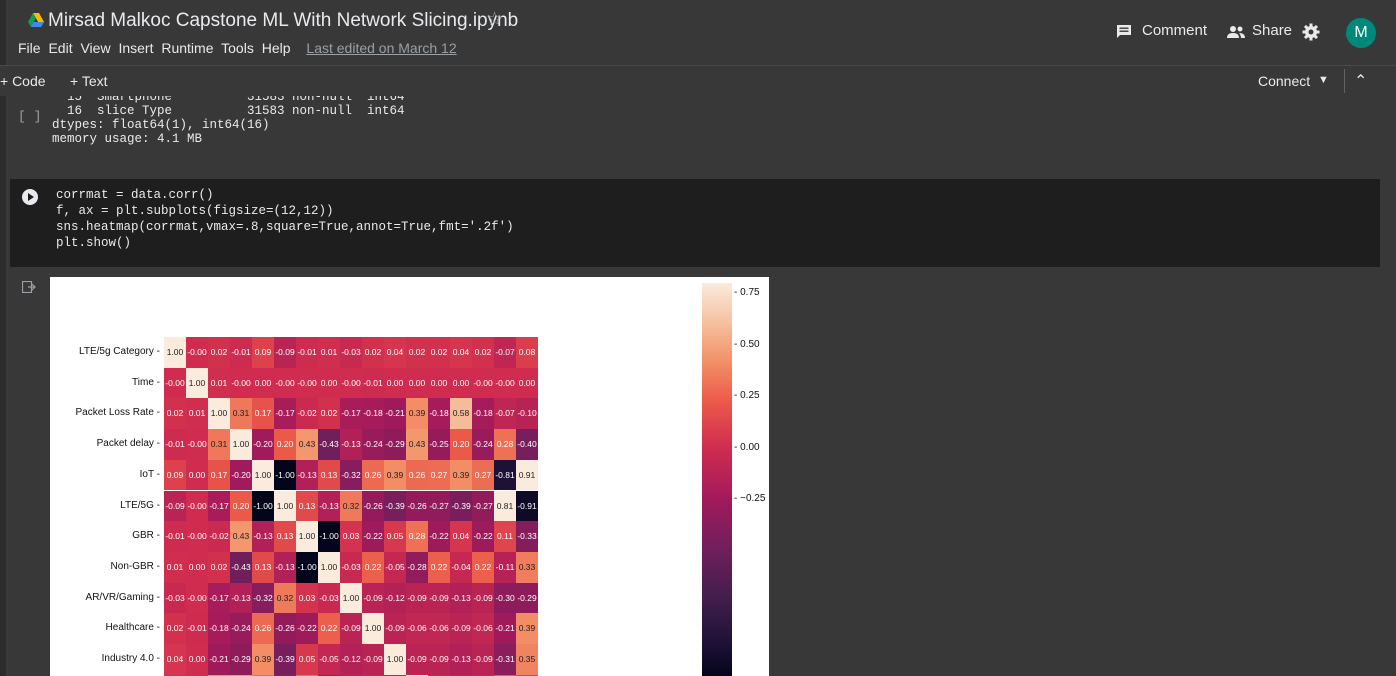  I want to click on menu-file: File, so click(29, 48).